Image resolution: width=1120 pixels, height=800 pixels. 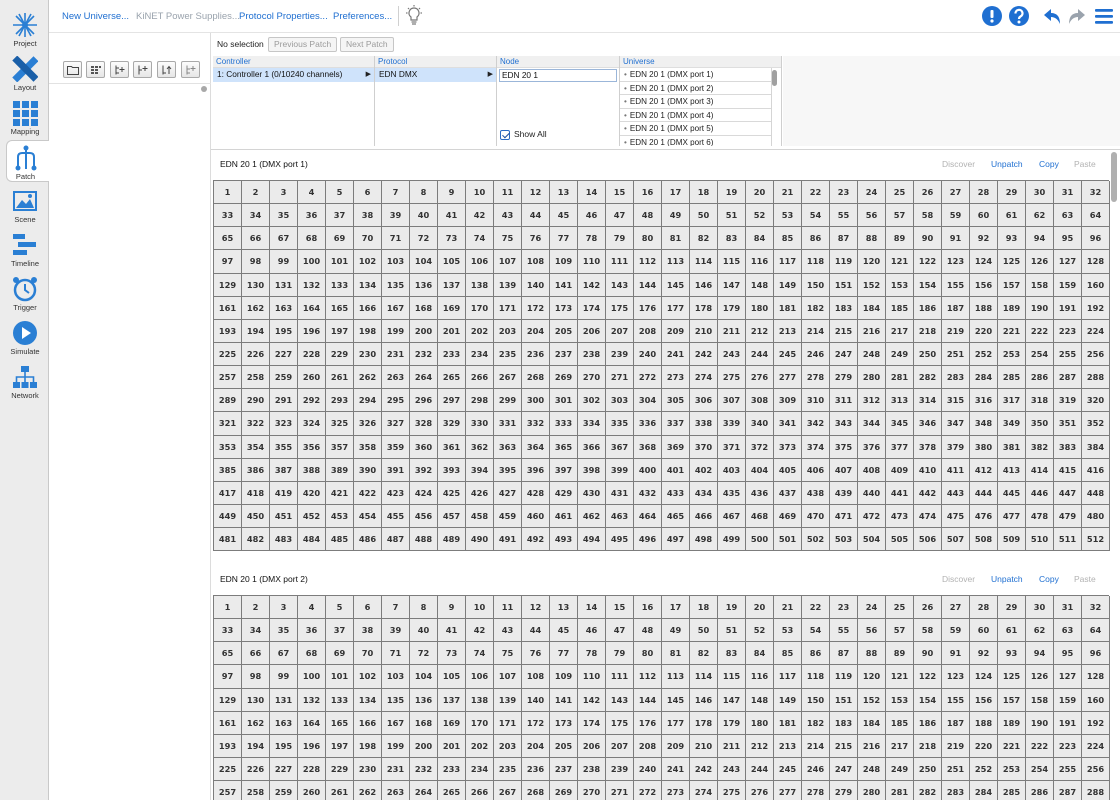 What do you see at coordinates (368, 769) in the screenshot?
I see `channel-cell: 230` at bounding box center [368, 769].